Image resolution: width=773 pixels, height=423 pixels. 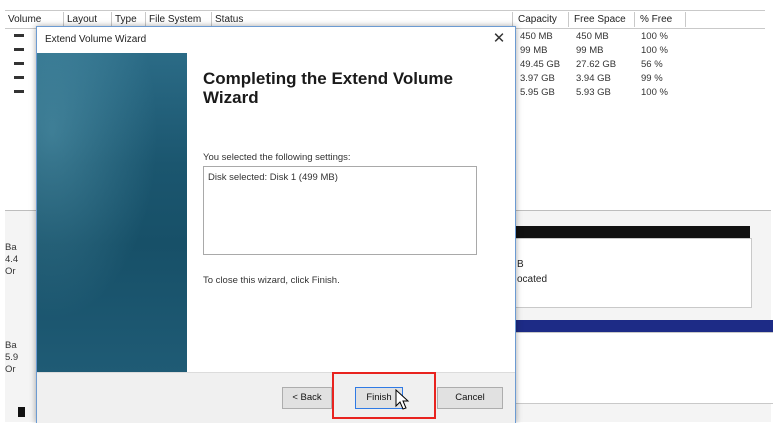 I want to click on disk-size-text: 4.4, so click(x=12, y=259).